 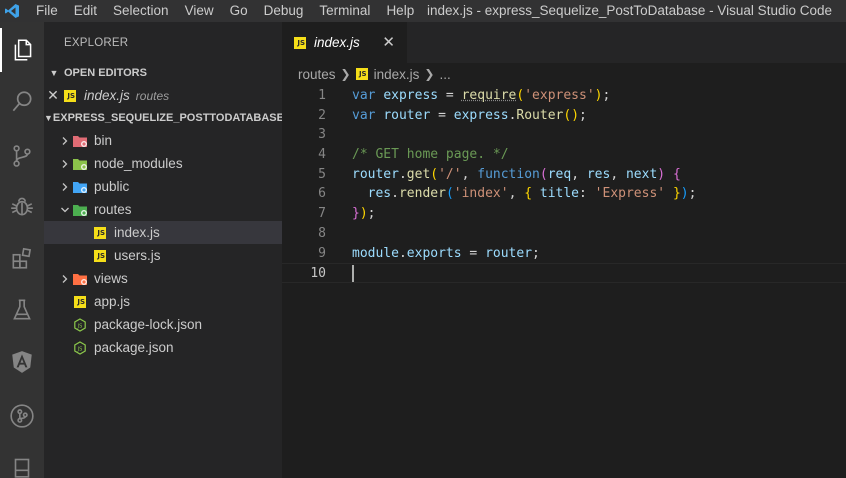 What do you see at coordinates (353, 274) in the screenshot?
I see `text-cursor` at bounding box center [353, 274].